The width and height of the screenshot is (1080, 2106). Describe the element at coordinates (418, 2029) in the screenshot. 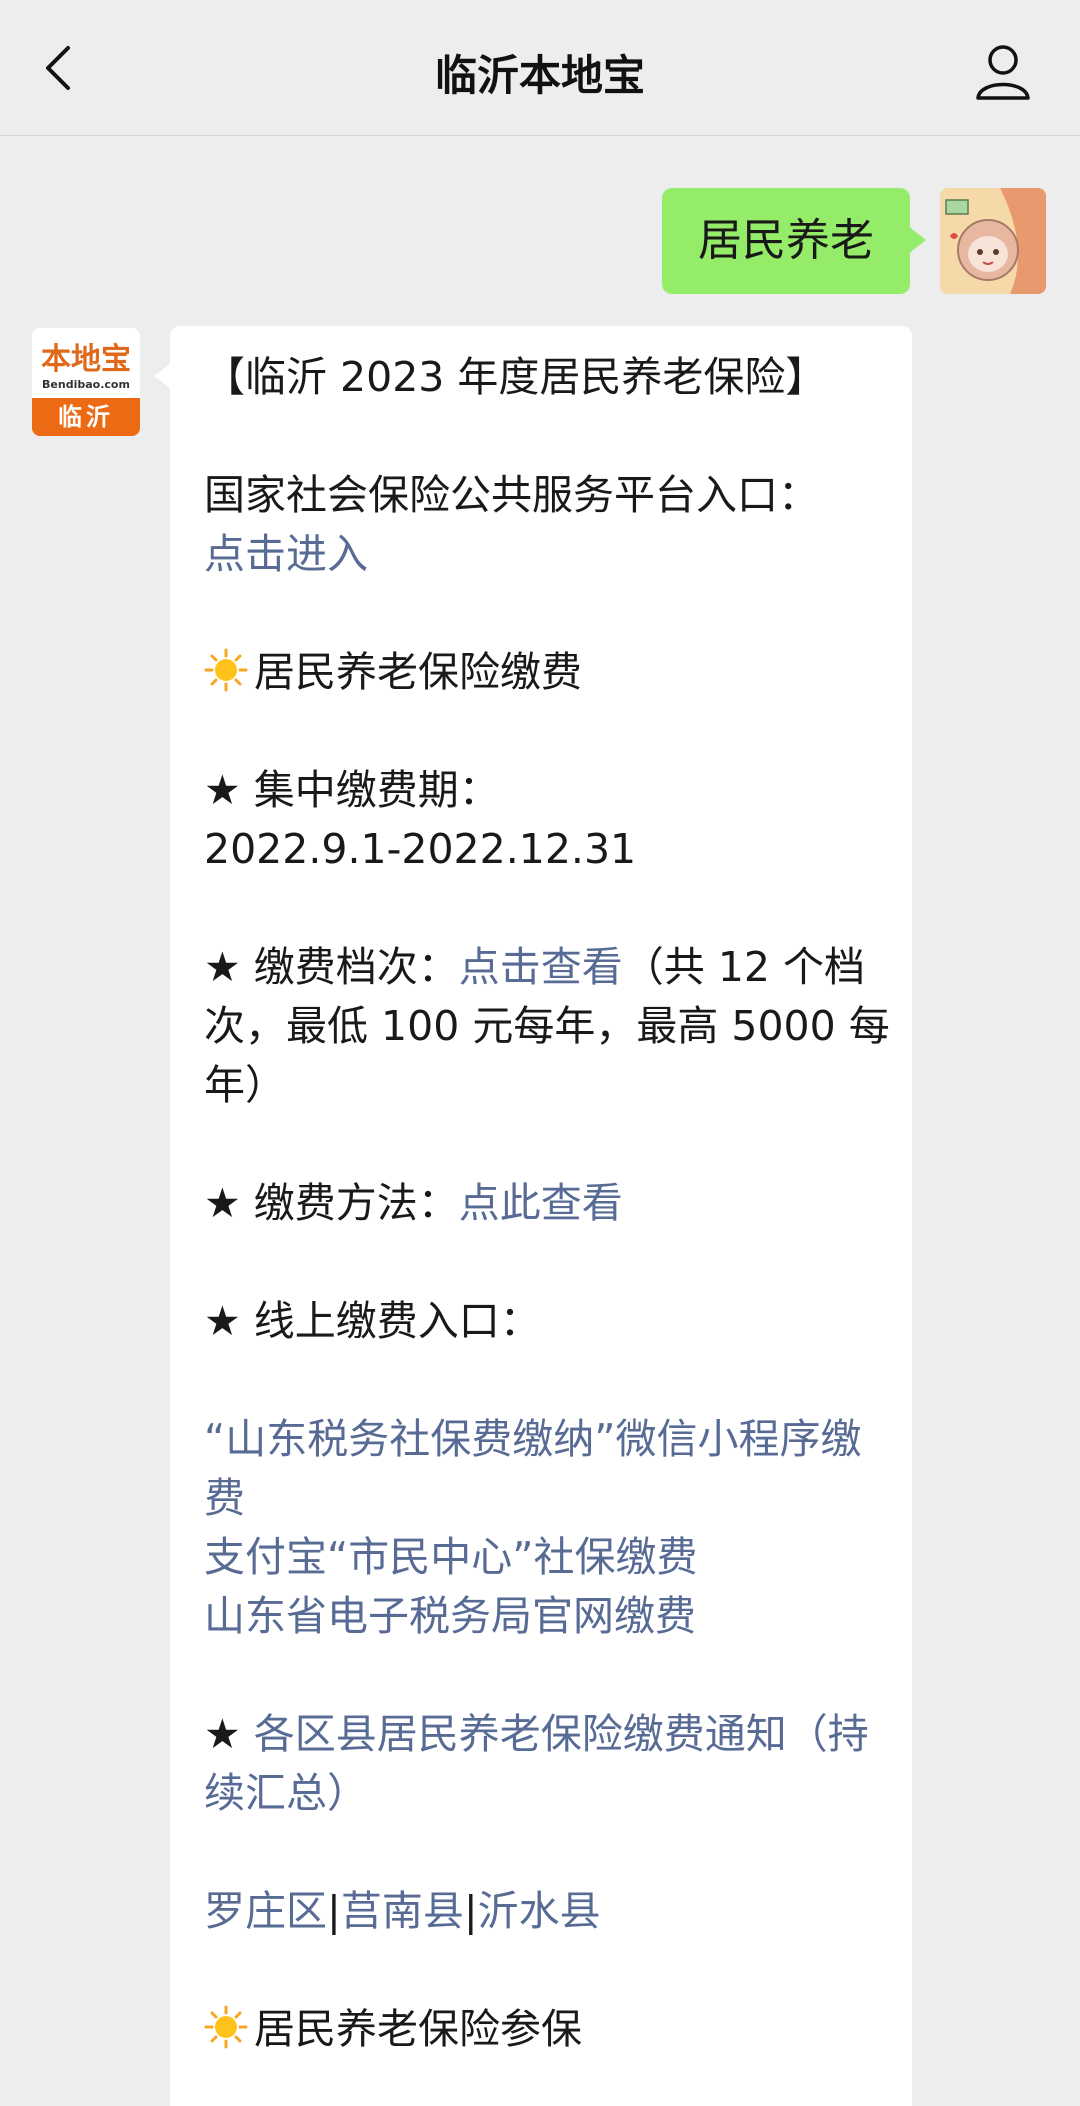

I see `enroll-heading: 居民养老保险参保` at that location.